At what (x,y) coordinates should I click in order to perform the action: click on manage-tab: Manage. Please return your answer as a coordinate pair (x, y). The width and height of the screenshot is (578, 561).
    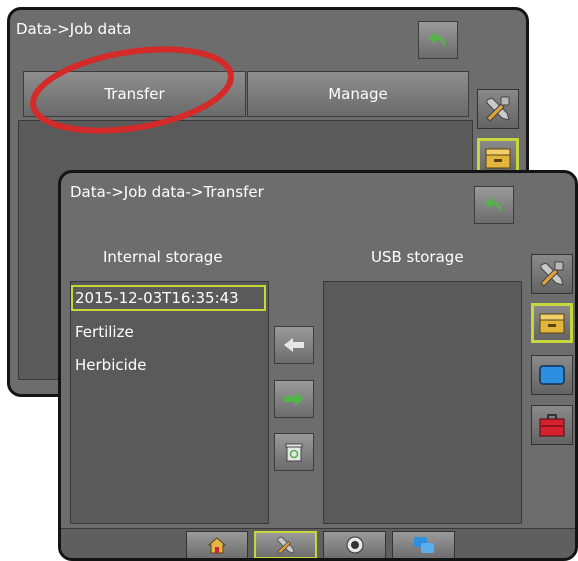
    Looking at the image, I should click on (358, 94).